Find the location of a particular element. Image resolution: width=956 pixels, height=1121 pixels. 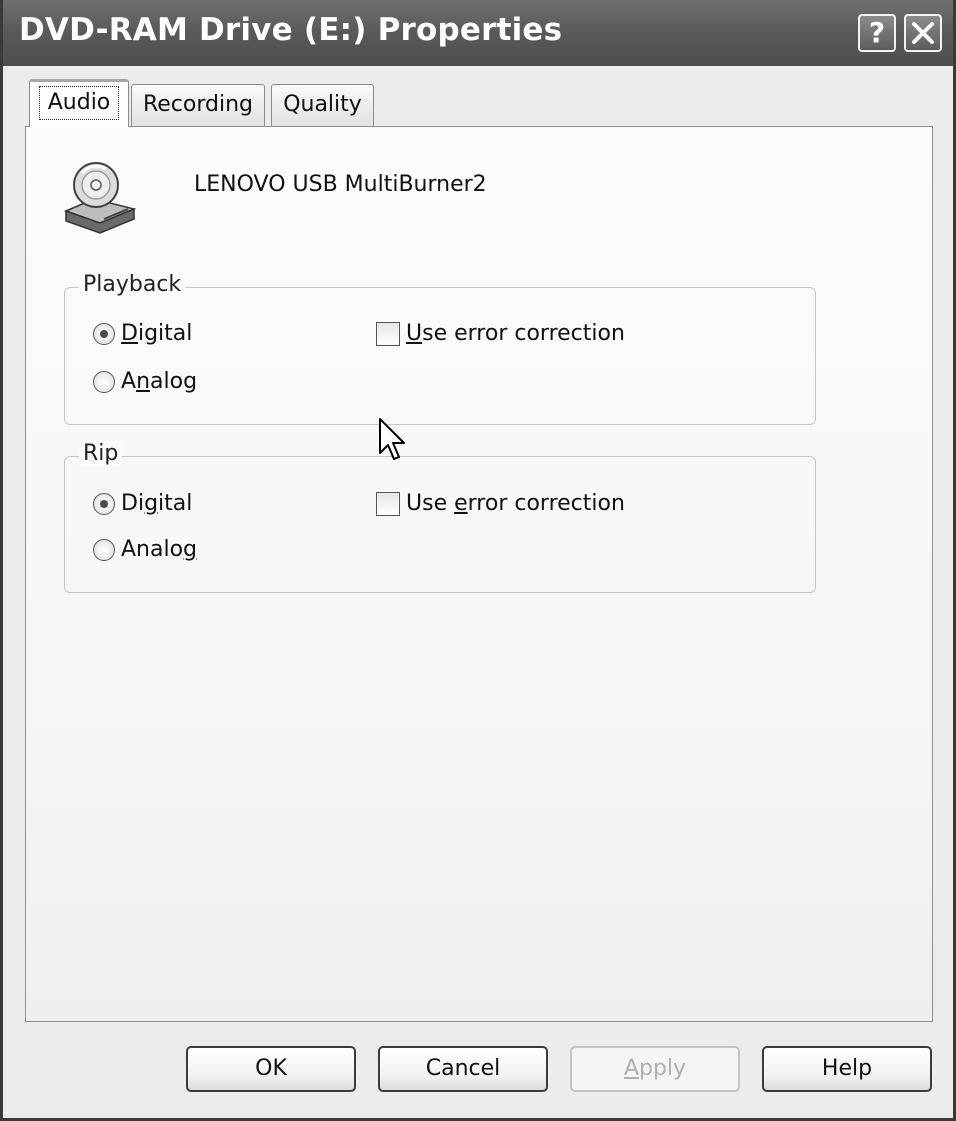

tab-recording-label: Recording is located at coordinates (198, 104).